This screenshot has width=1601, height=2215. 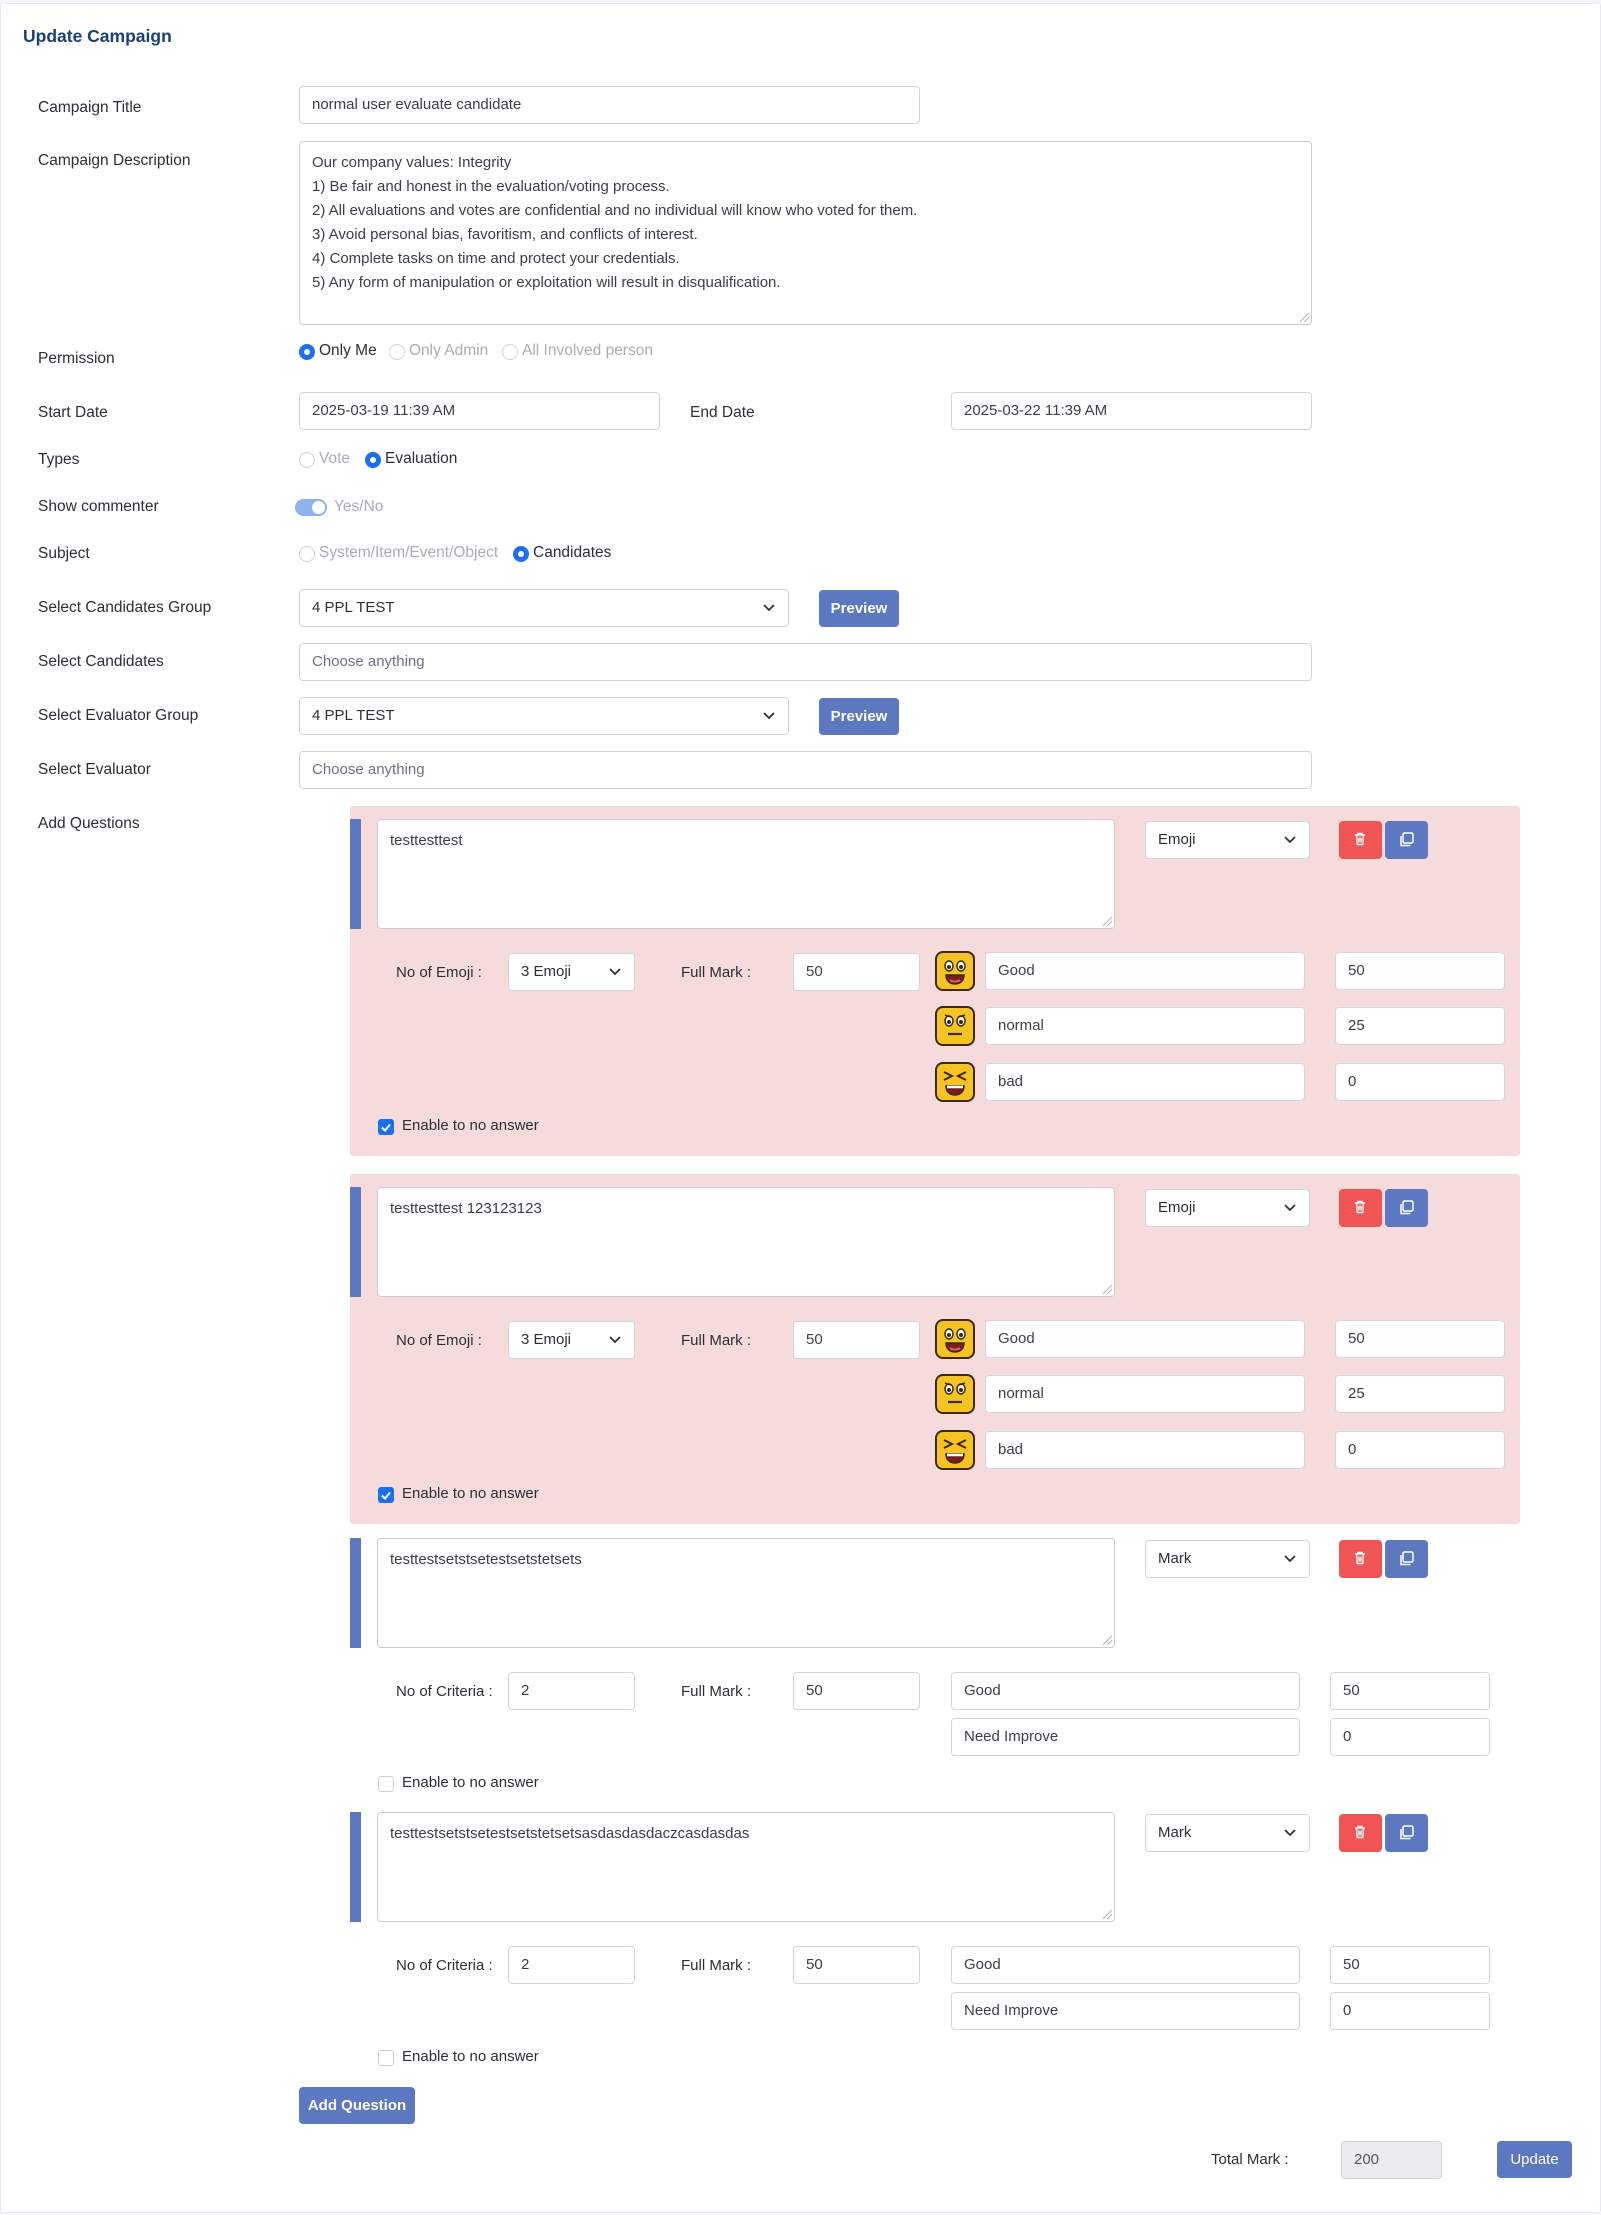 What do you see at coordinates (355, 1867) in the screenshot?
I see `question-accent-bar` at bounding box center [355, 1867].